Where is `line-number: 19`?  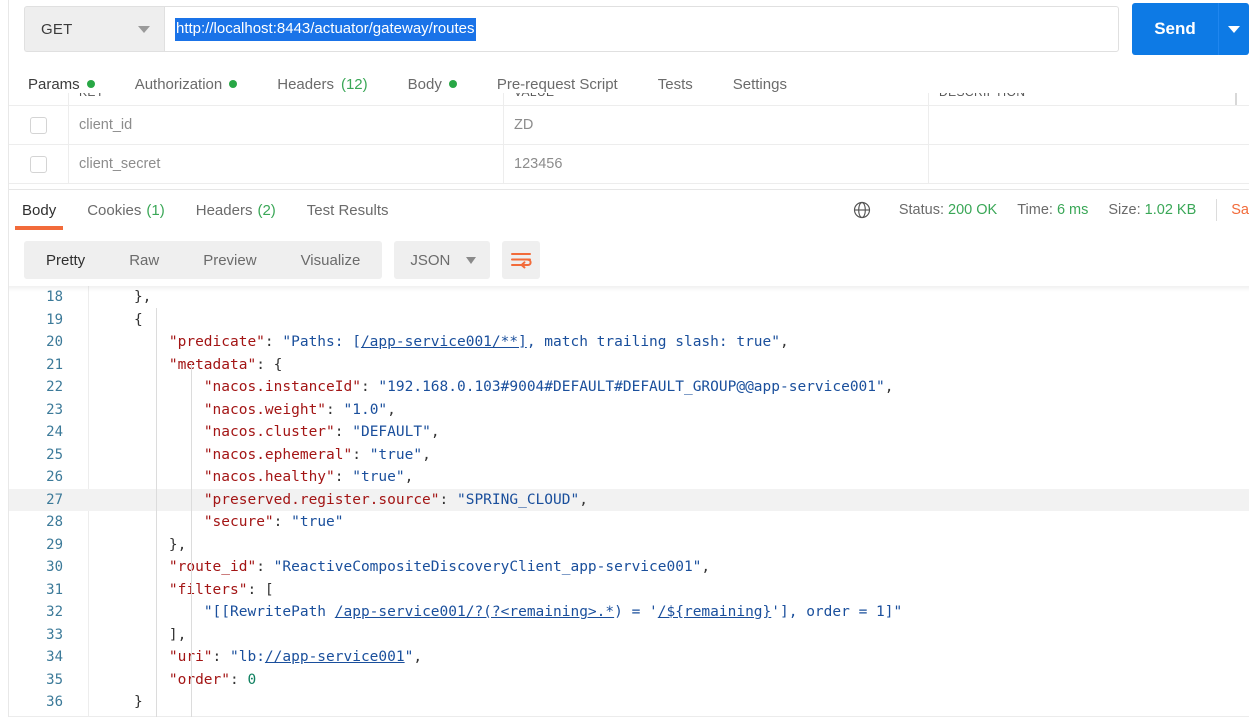 line-number: 19 is located at coordinates (54, 319).